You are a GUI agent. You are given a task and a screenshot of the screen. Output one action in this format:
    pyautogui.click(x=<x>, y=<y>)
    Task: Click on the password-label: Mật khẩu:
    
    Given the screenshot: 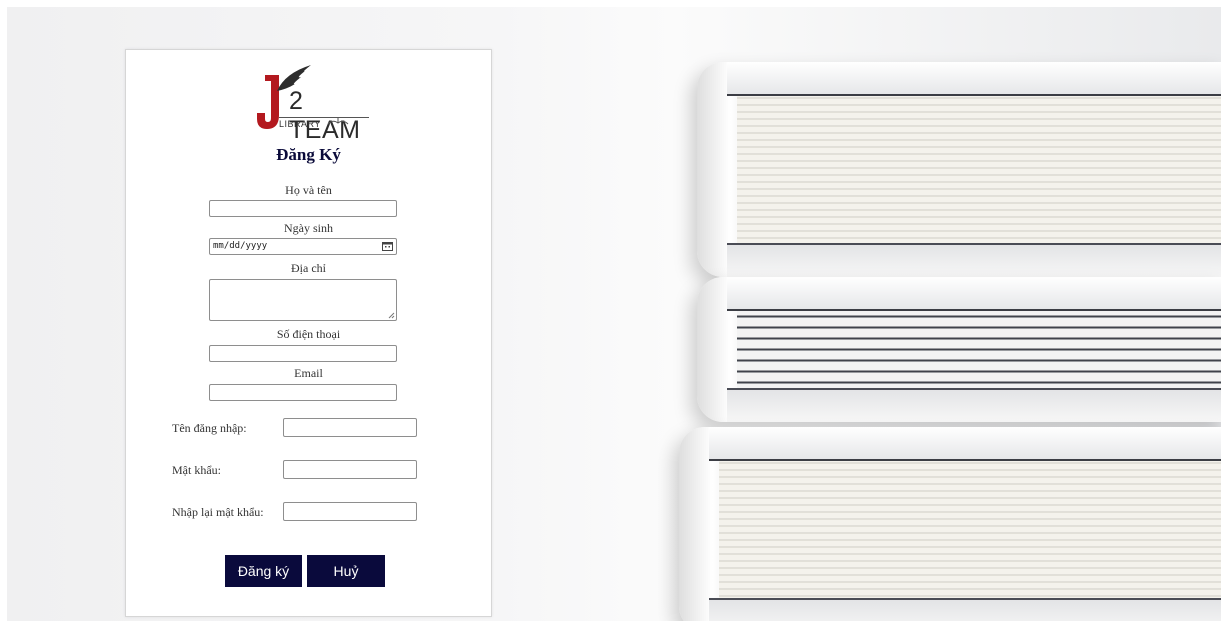 What is the action you would take?
    pyautogui.click(x=196, y=470)
    